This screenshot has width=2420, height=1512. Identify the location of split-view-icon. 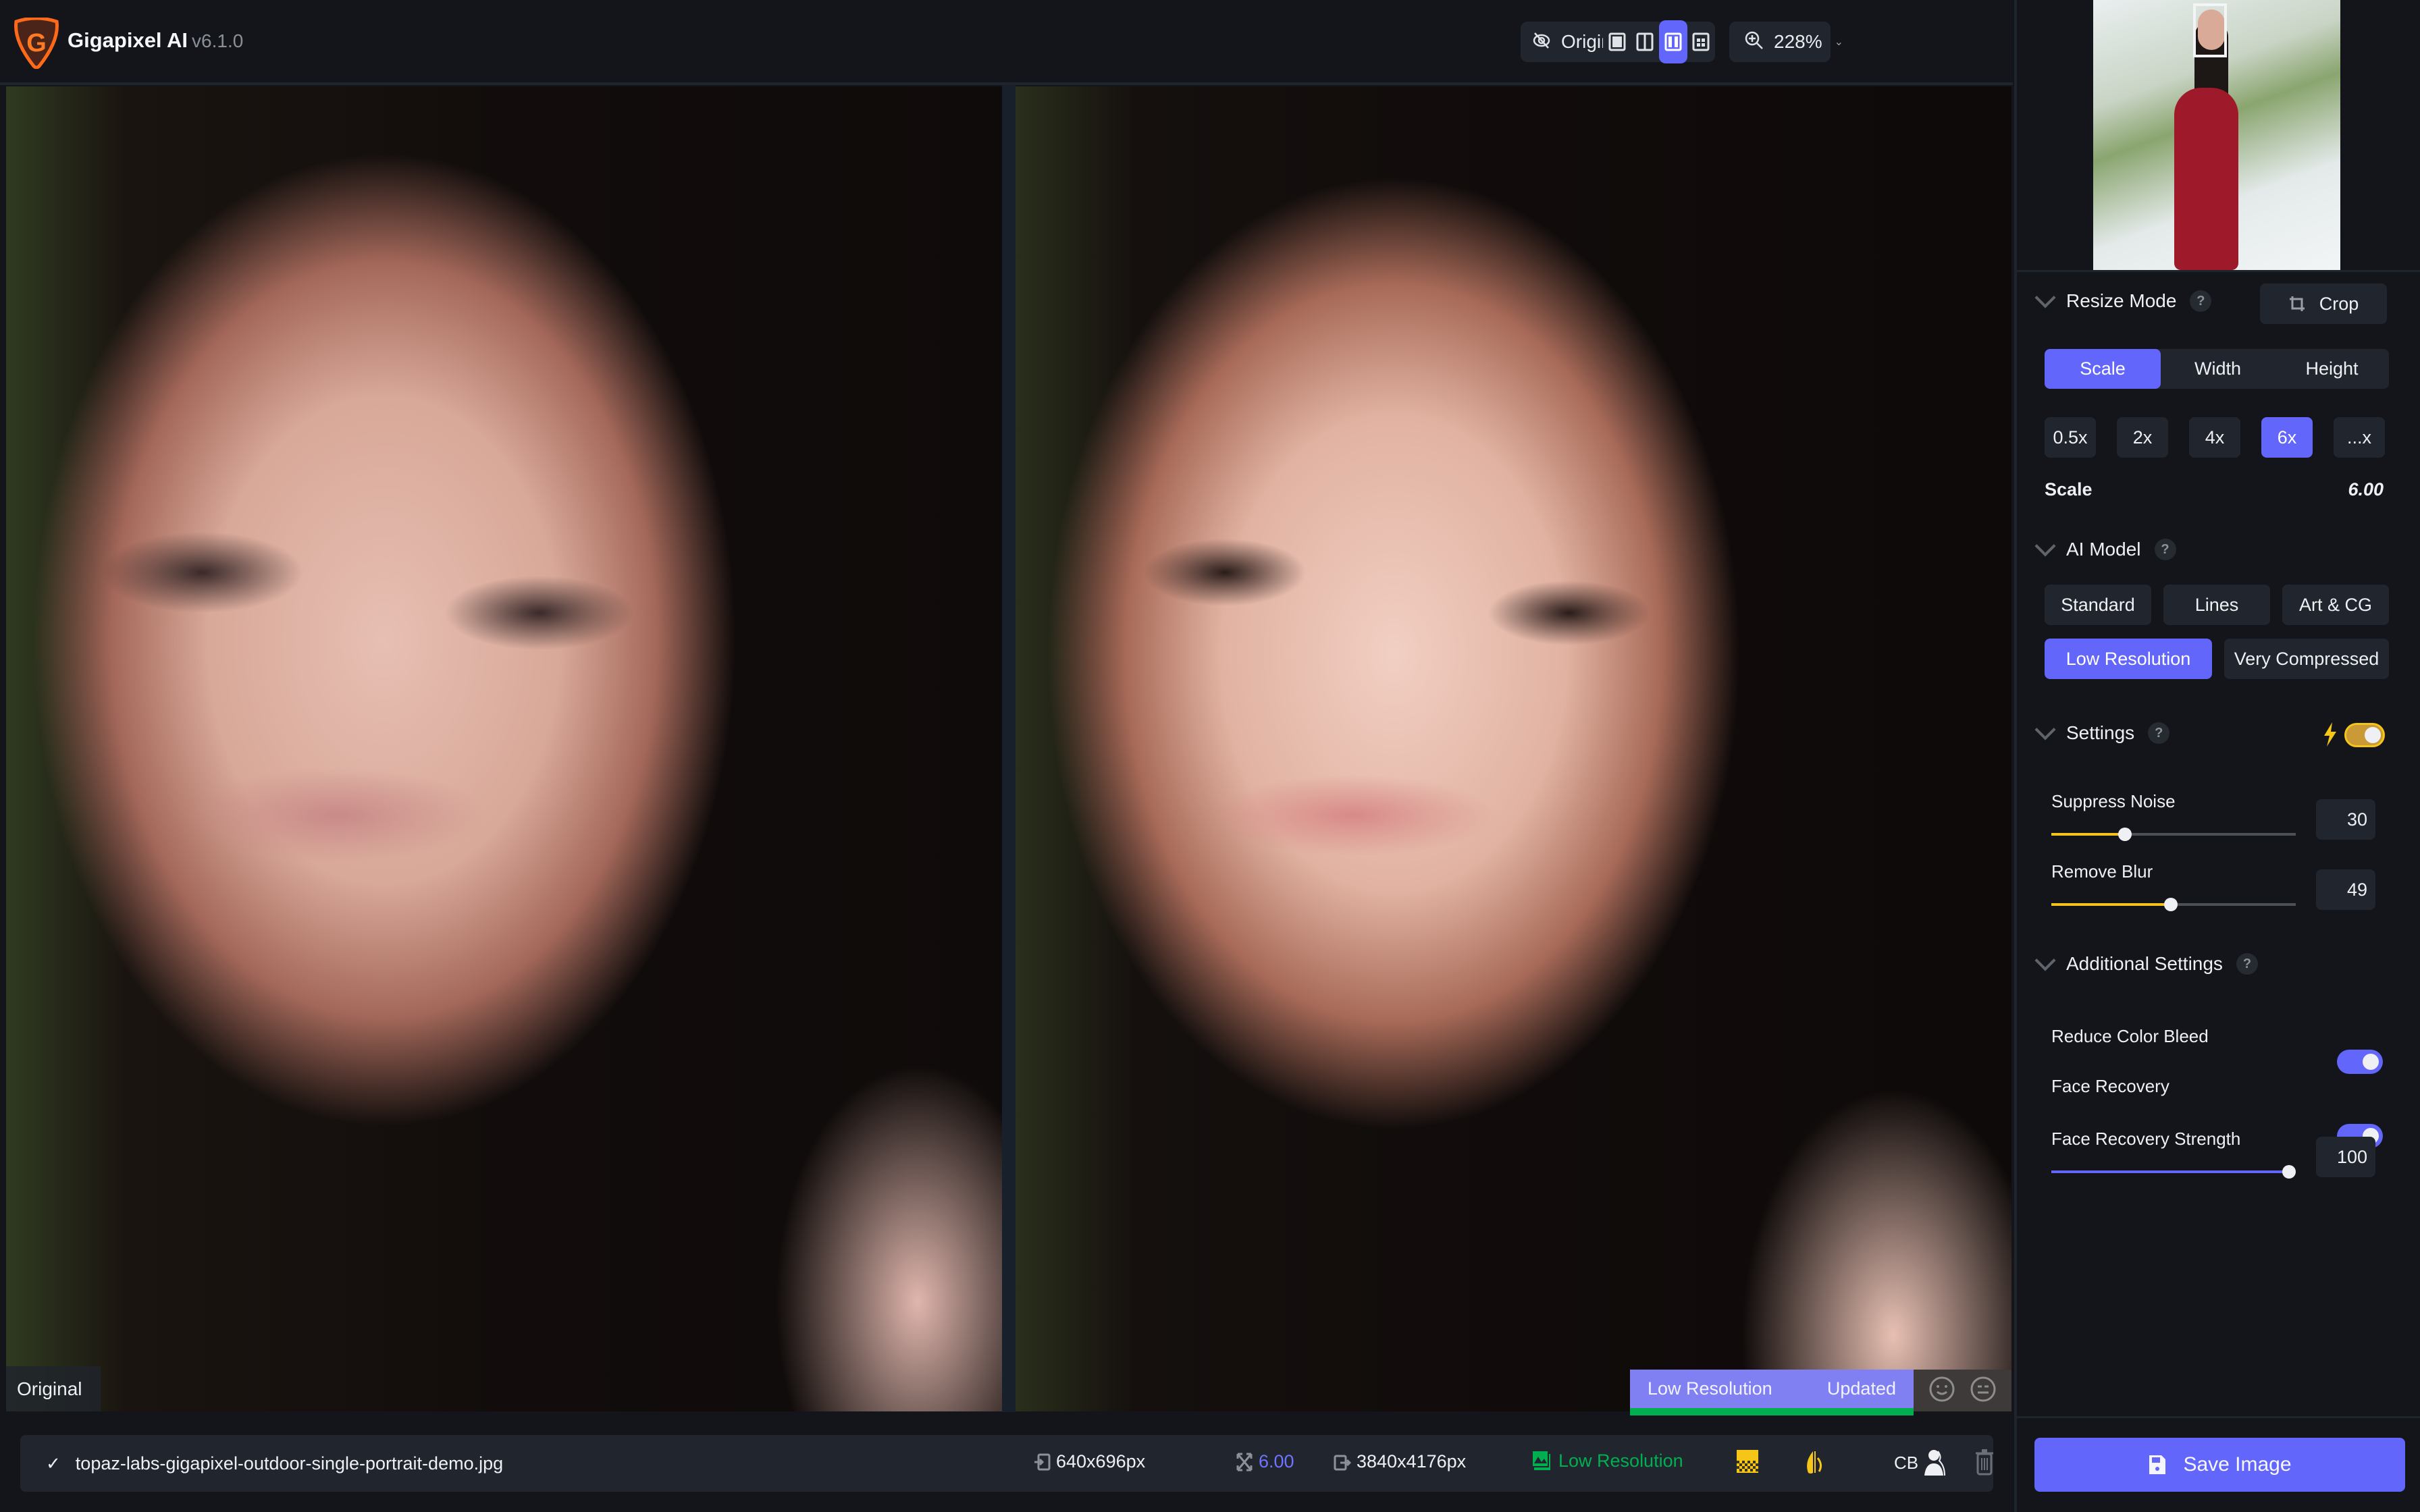
(1645, 41).